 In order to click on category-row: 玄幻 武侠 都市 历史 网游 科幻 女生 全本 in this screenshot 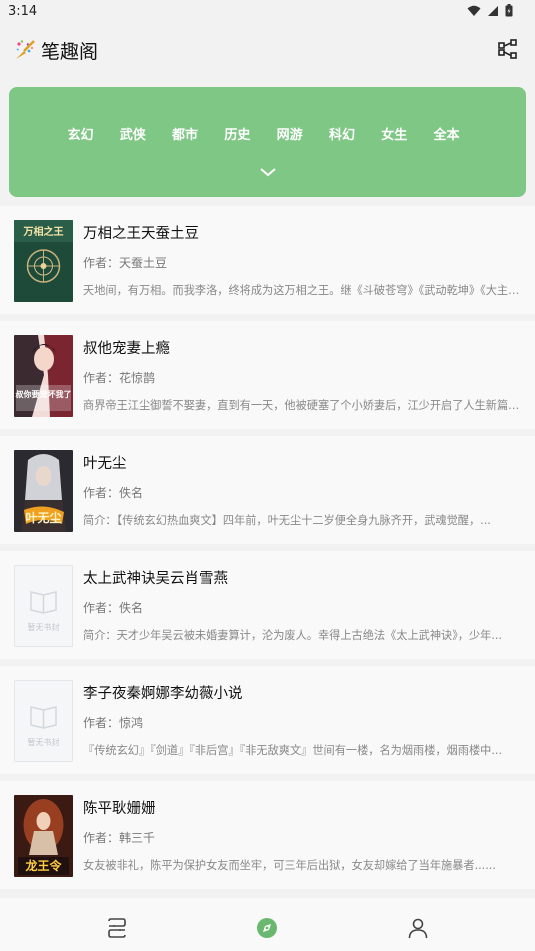, I will do `click(267, 133)`.